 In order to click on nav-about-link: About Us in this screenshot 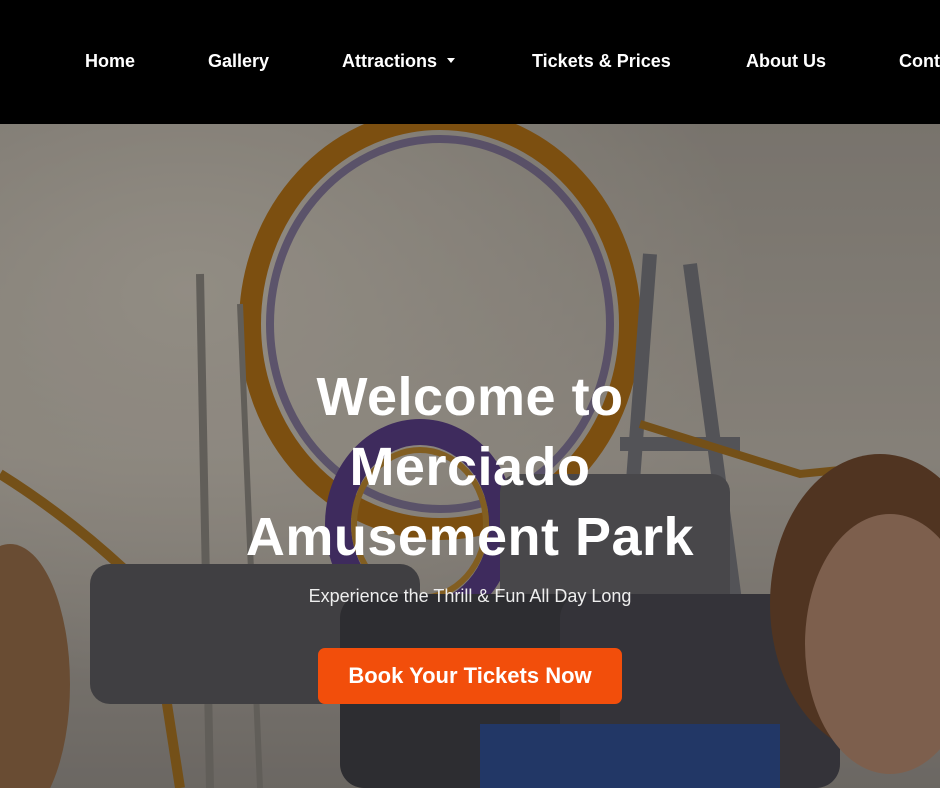, I will do `click(786, 61)`.